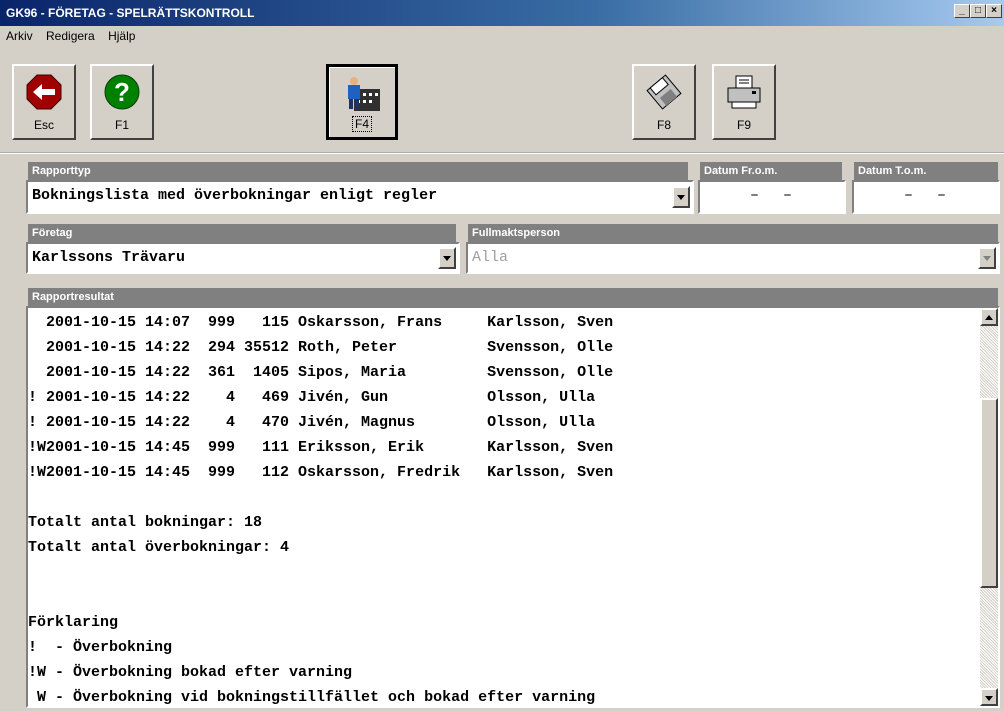 This screenshot has height=711, width=1004. I want to click on esc-button: Esc, so click(44, 102).